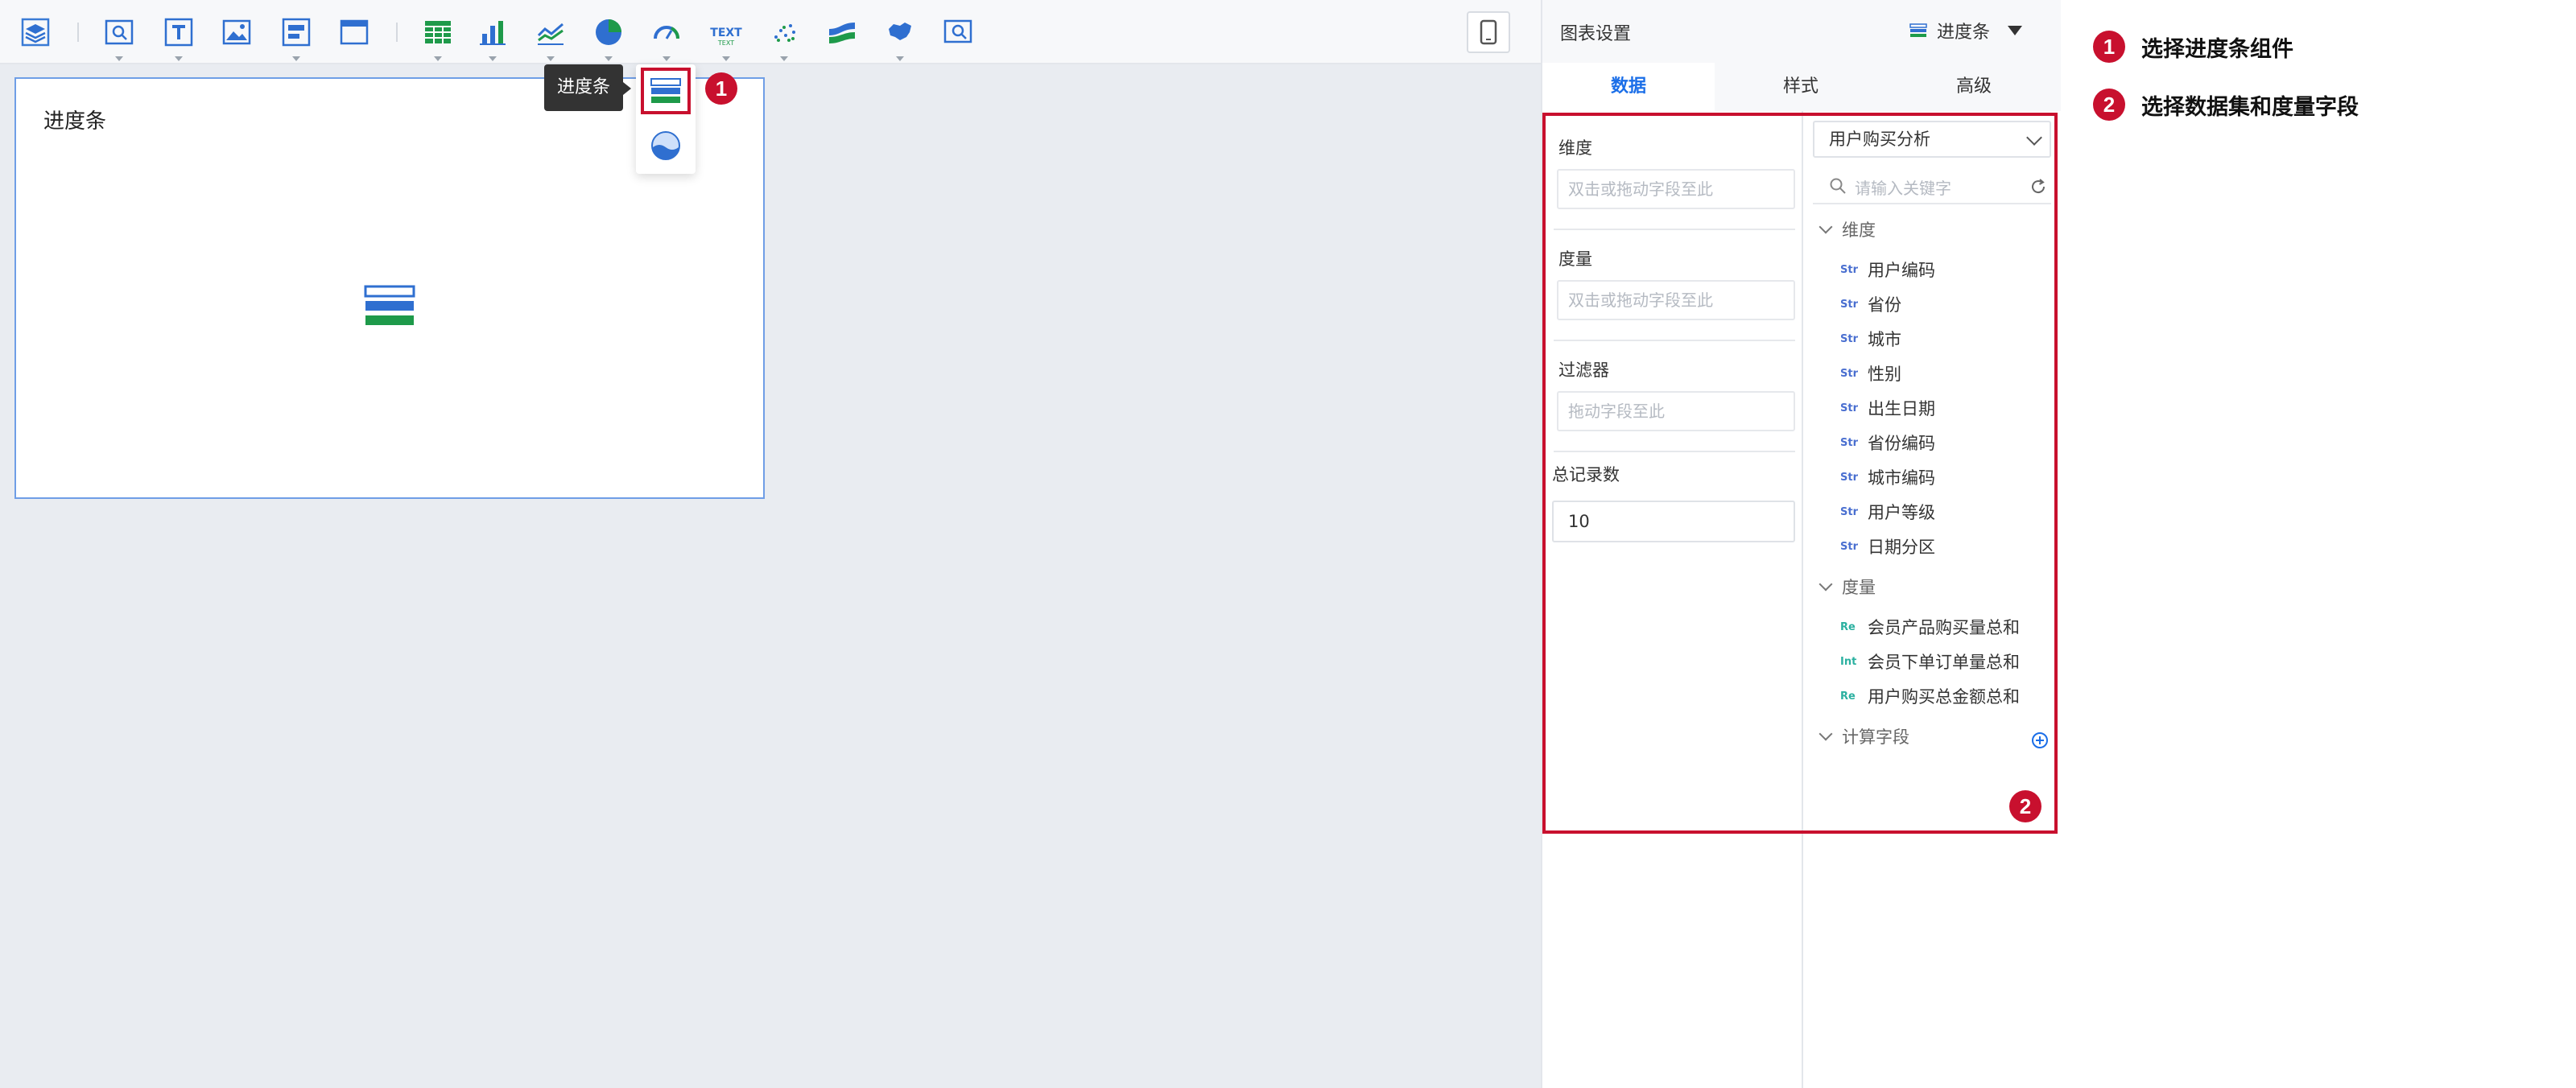  I want to click on tab-data: 数据, so click(1628, 87).